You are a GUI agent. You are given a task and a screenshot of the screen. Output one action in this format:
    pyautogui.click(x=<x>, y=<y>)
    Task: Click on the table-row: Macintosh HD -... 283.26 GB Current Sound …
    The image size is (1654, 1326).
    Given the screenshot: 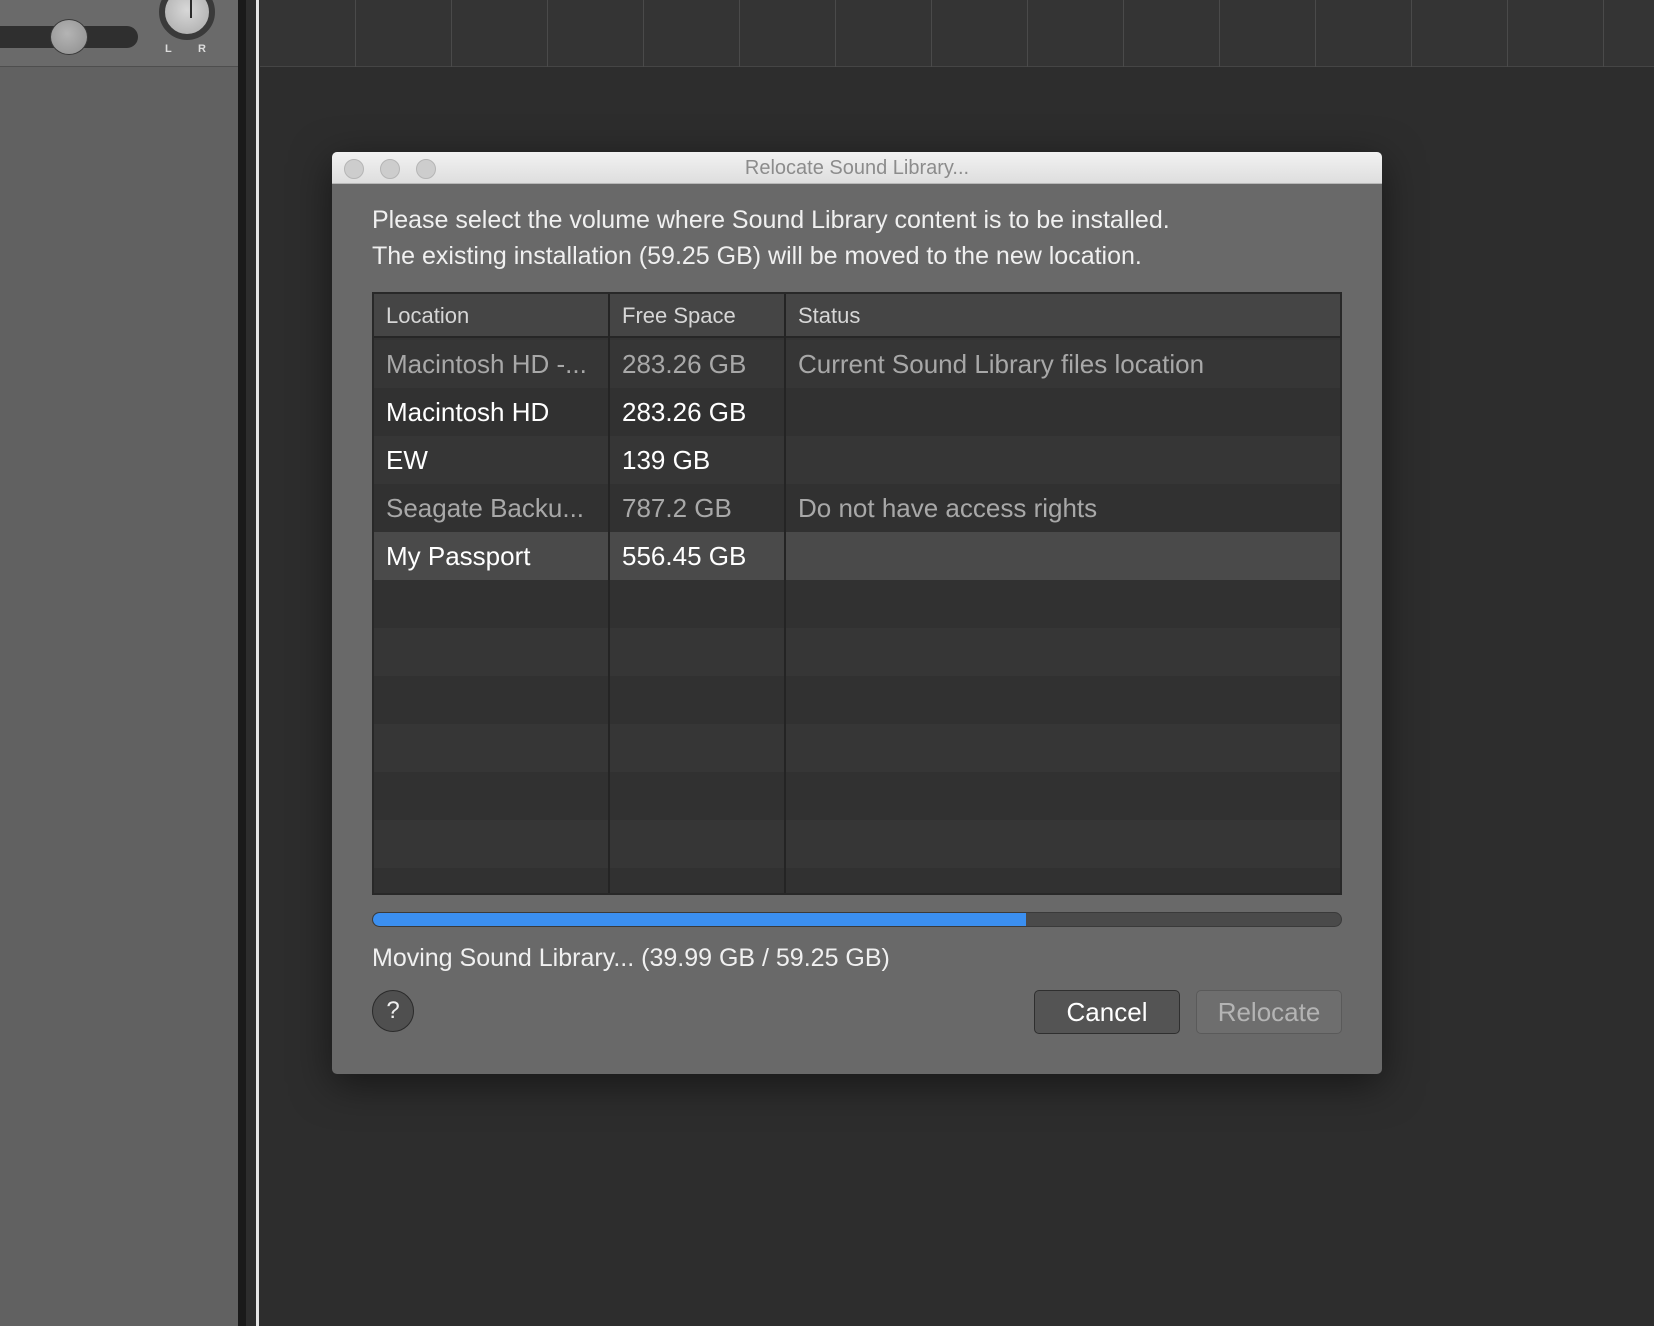 What is the action you would take?
    pyautogui.click(x=857, y=364)
    